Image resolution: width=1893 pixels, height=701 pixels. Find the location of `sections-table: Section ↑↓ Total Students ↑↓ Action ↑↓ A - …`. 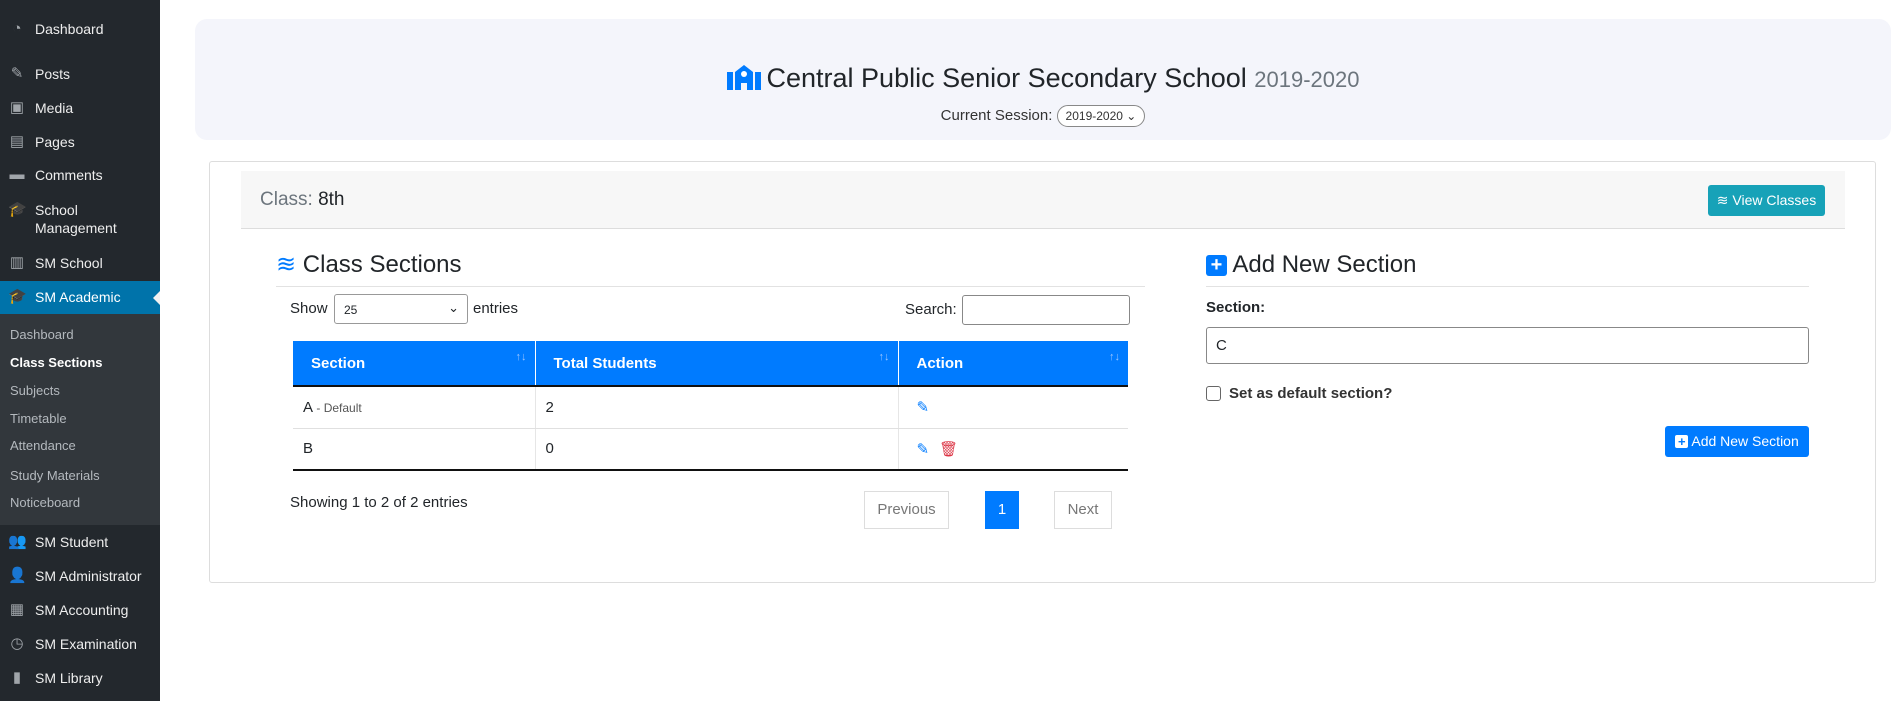

sections-table: Section ↑↓ Total Students ↑↓ Action ↑↓ A - … is located at coordinates (710, 406).